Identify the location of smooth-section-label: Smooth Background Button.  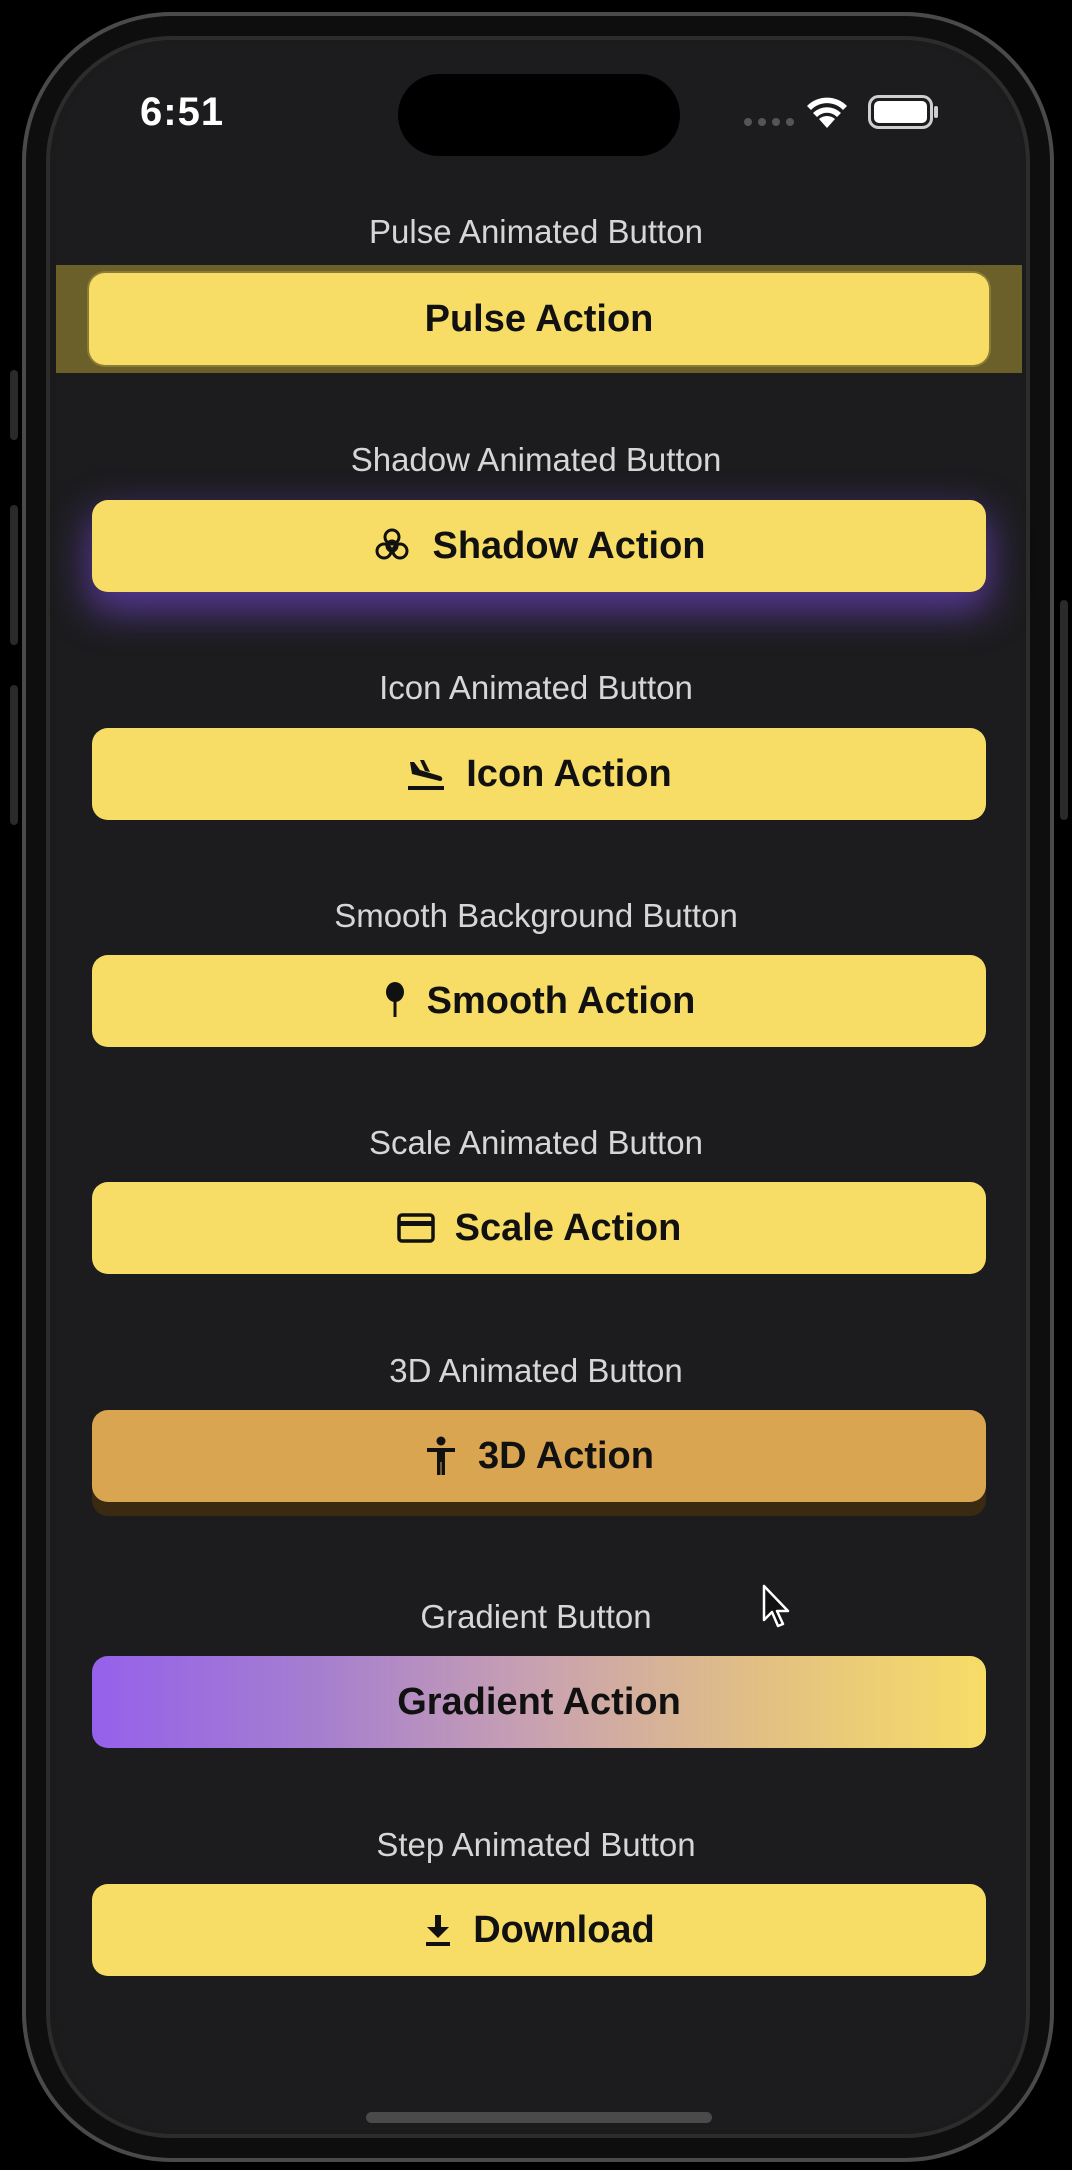
(536, 915).